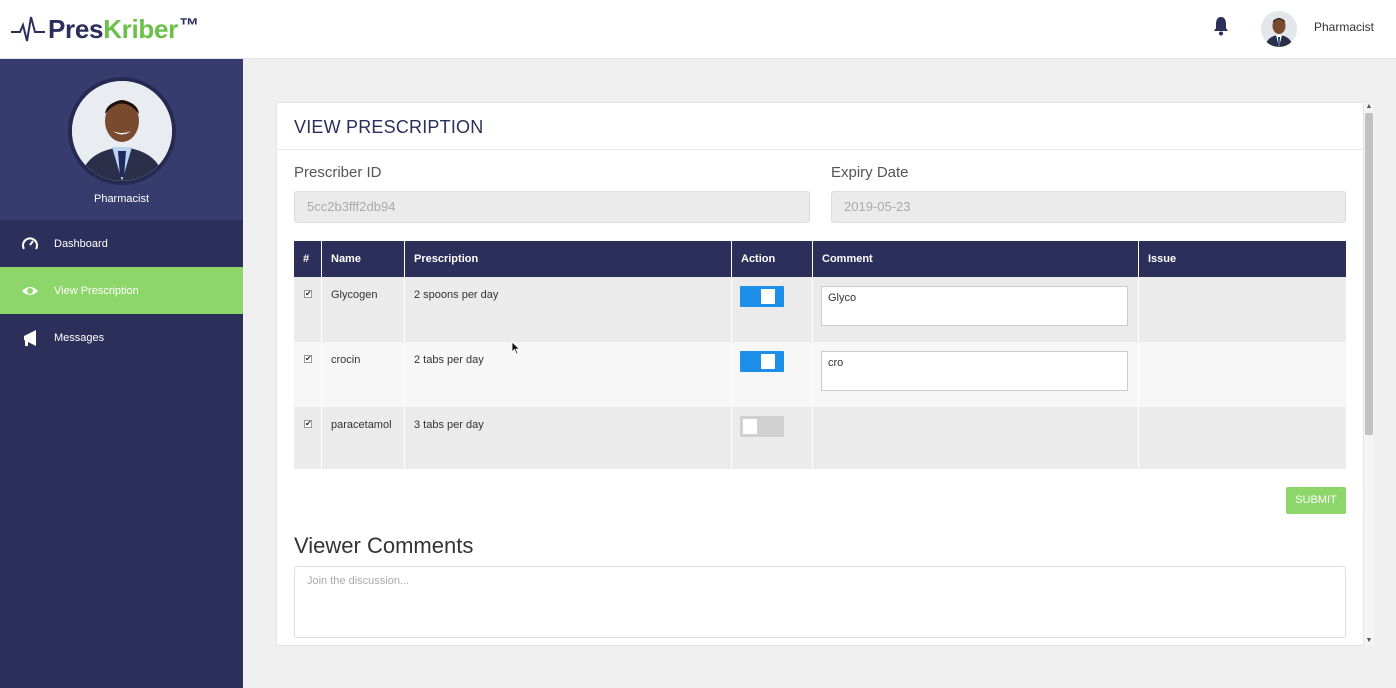  Describe the element at coordinates (1369, 274) in the screenshot. I see `scroll-thumb` at that location.